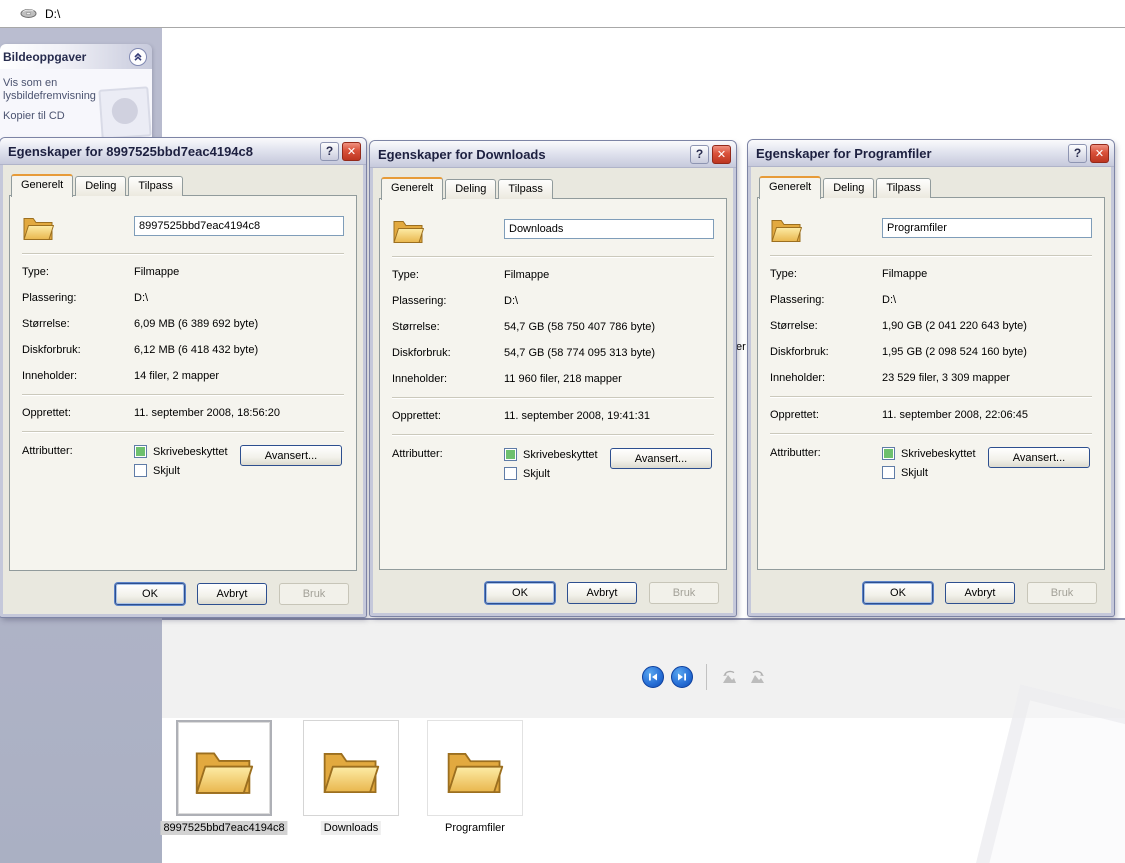  I want to click on field-value: 11. september 2008, 19:41:31, so click(577, 416).